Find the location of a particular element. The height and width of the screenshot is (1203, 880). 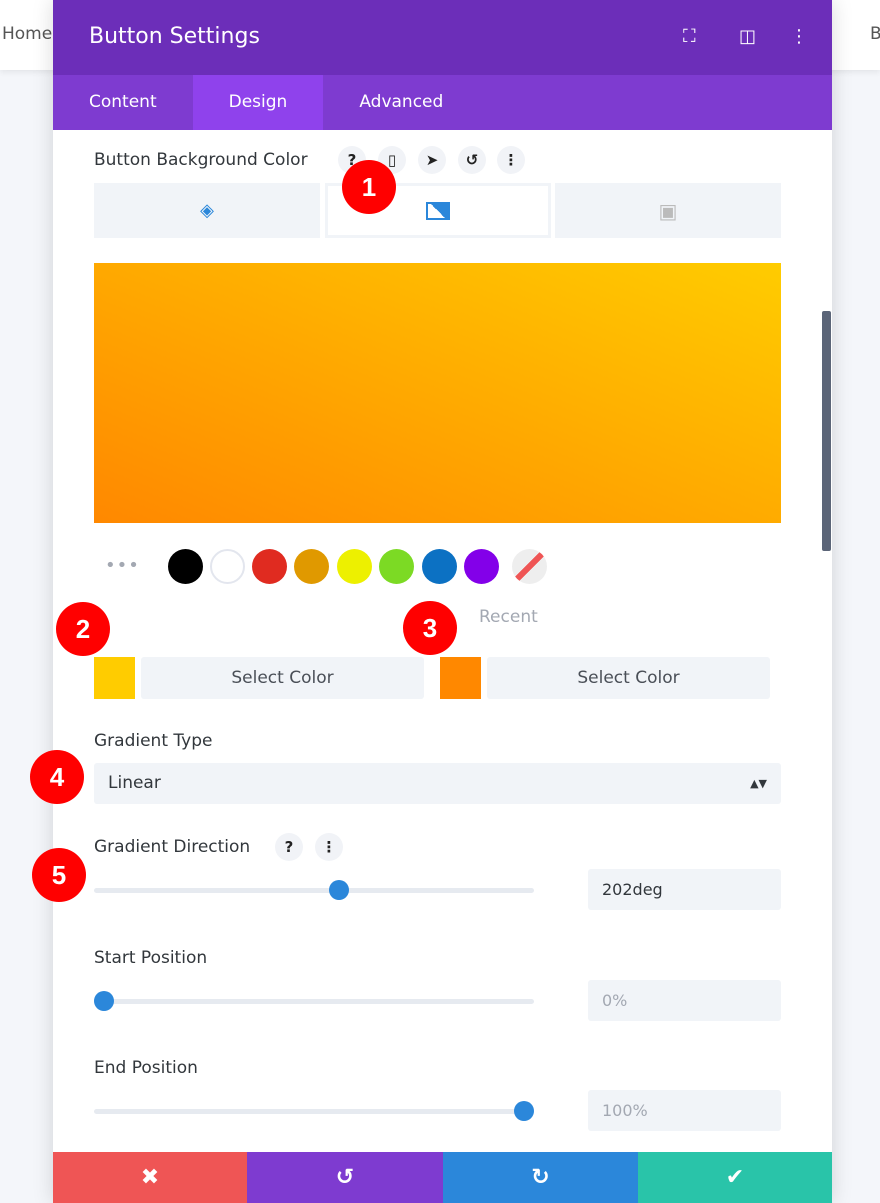

step-badge: 2 is located at coordinates (83, 629).